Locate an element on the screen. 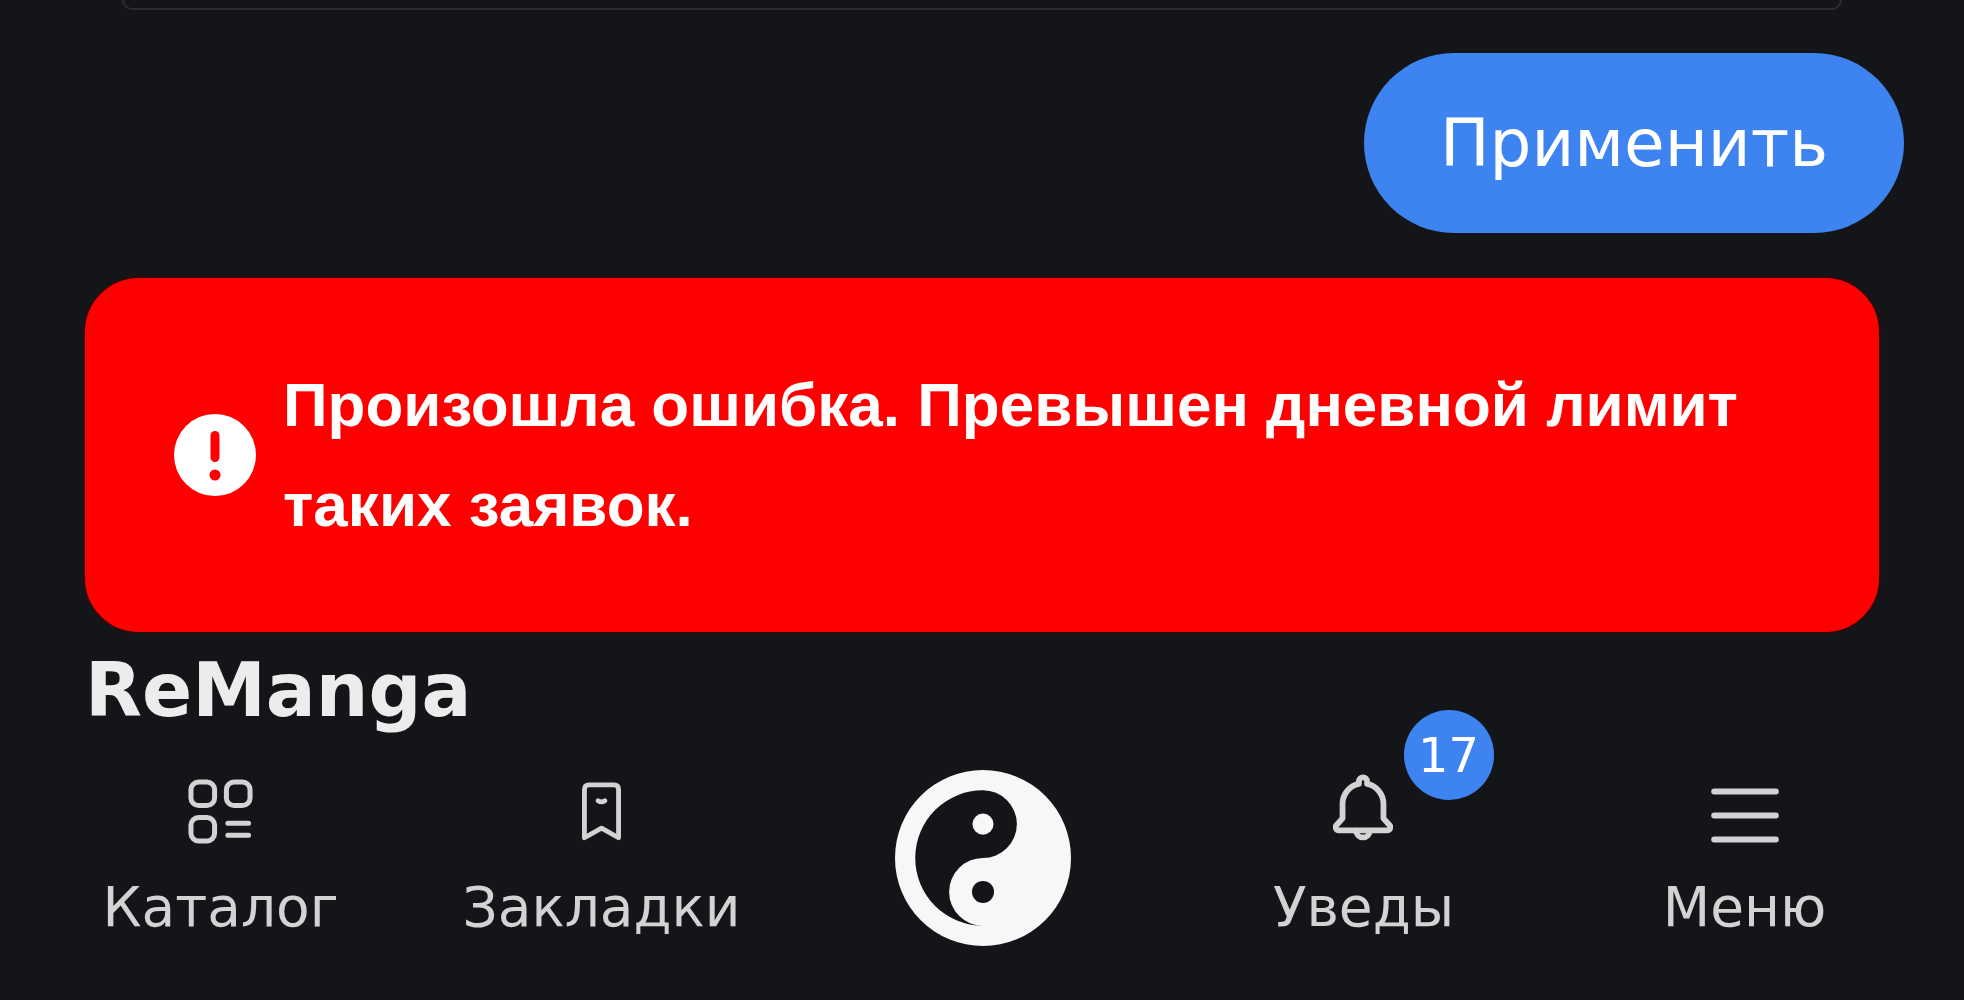 Image resolution: width=1964 pixels, height=1000 pixels. catalog-tab: Каталог is located at coordinates (220, 858).